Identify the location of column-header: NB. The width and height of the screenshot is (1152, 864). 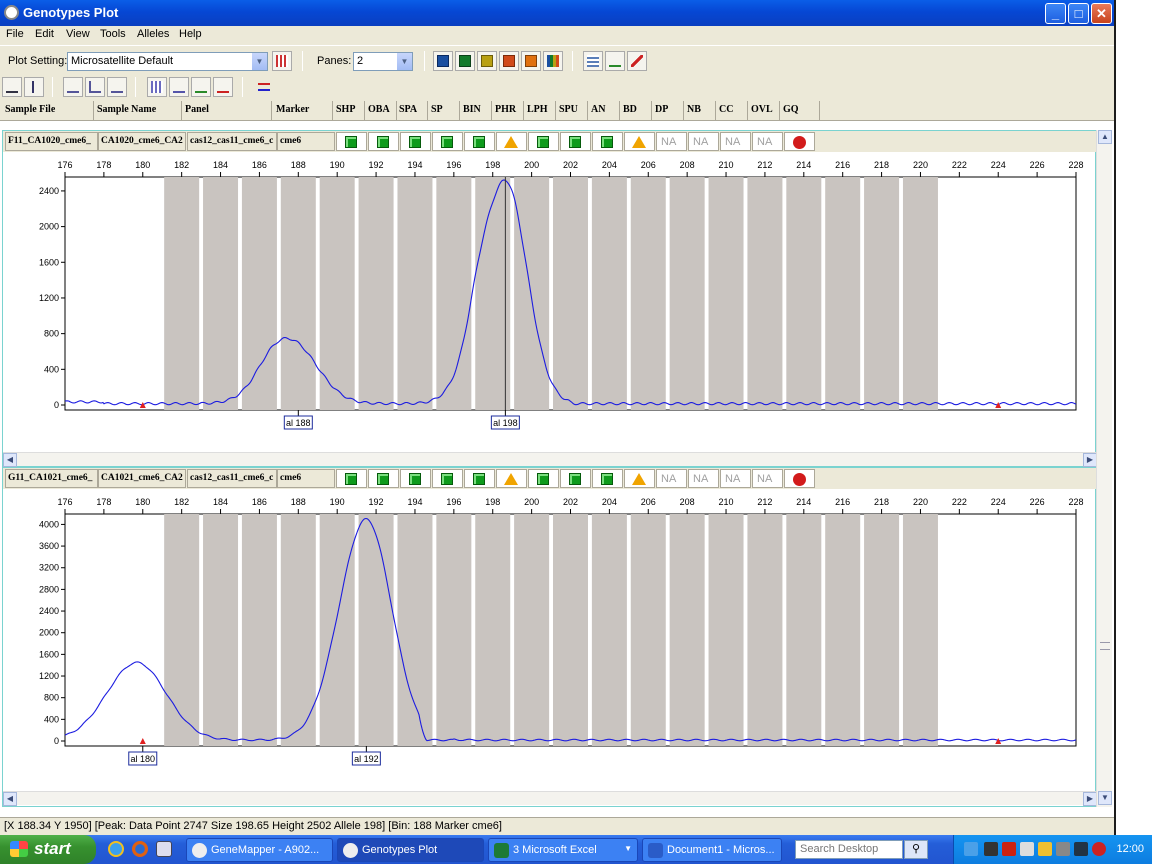
(700, 110).